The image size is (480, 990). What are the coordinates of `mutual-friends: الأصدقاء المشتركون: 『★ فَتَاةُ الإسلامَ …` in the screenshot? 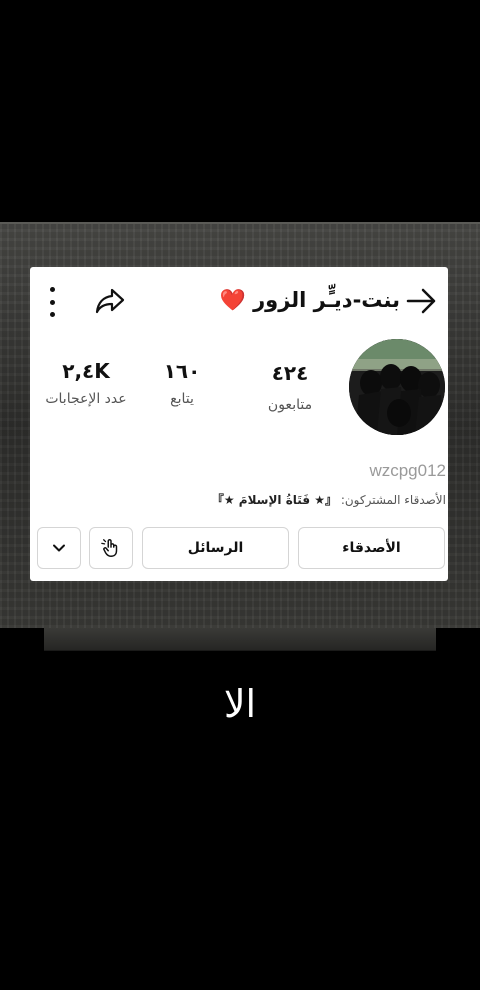 It's located at (329, 499).